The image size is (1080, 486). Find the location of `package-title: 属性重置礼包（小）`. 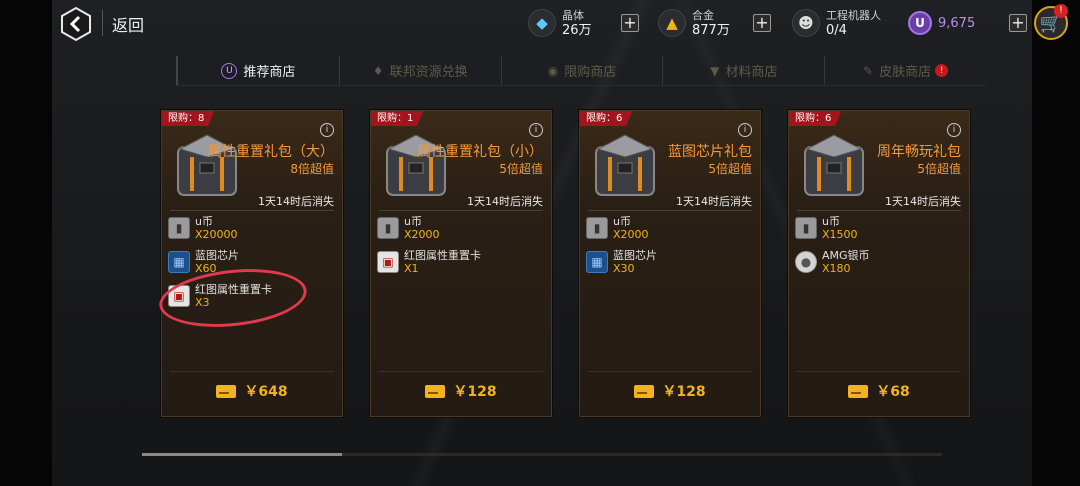

package-title: 属性重置礼包（小） is located at coordinates (480, 152).